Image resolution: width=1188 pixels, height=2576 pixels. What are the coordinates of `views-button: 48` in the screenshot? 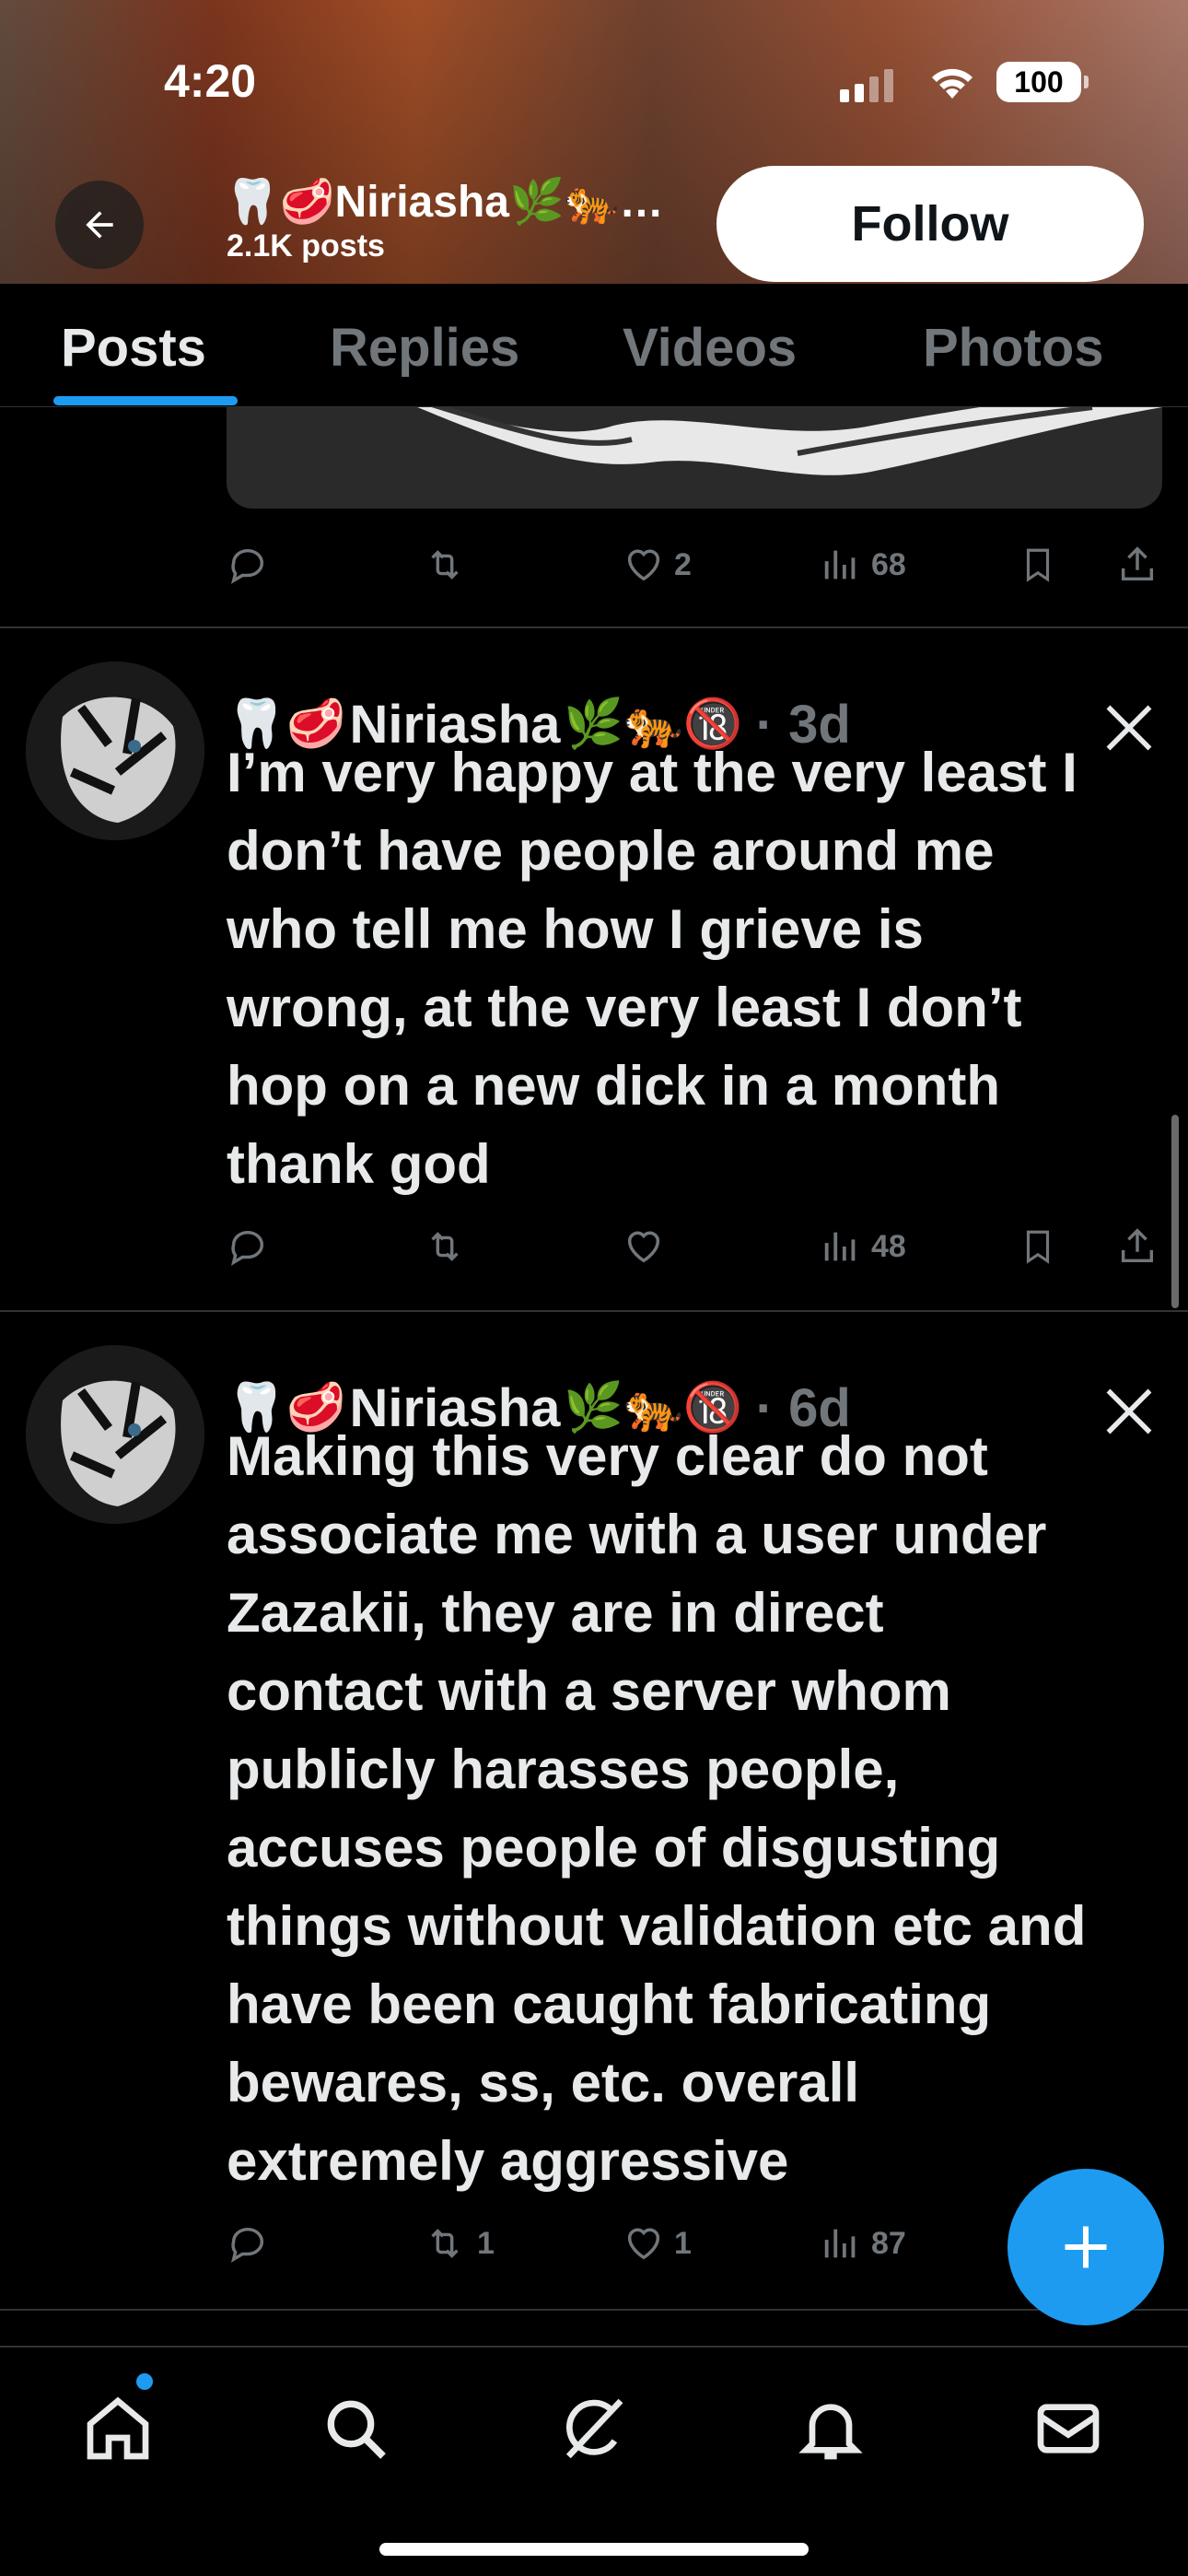 It's located at (863, 1246).